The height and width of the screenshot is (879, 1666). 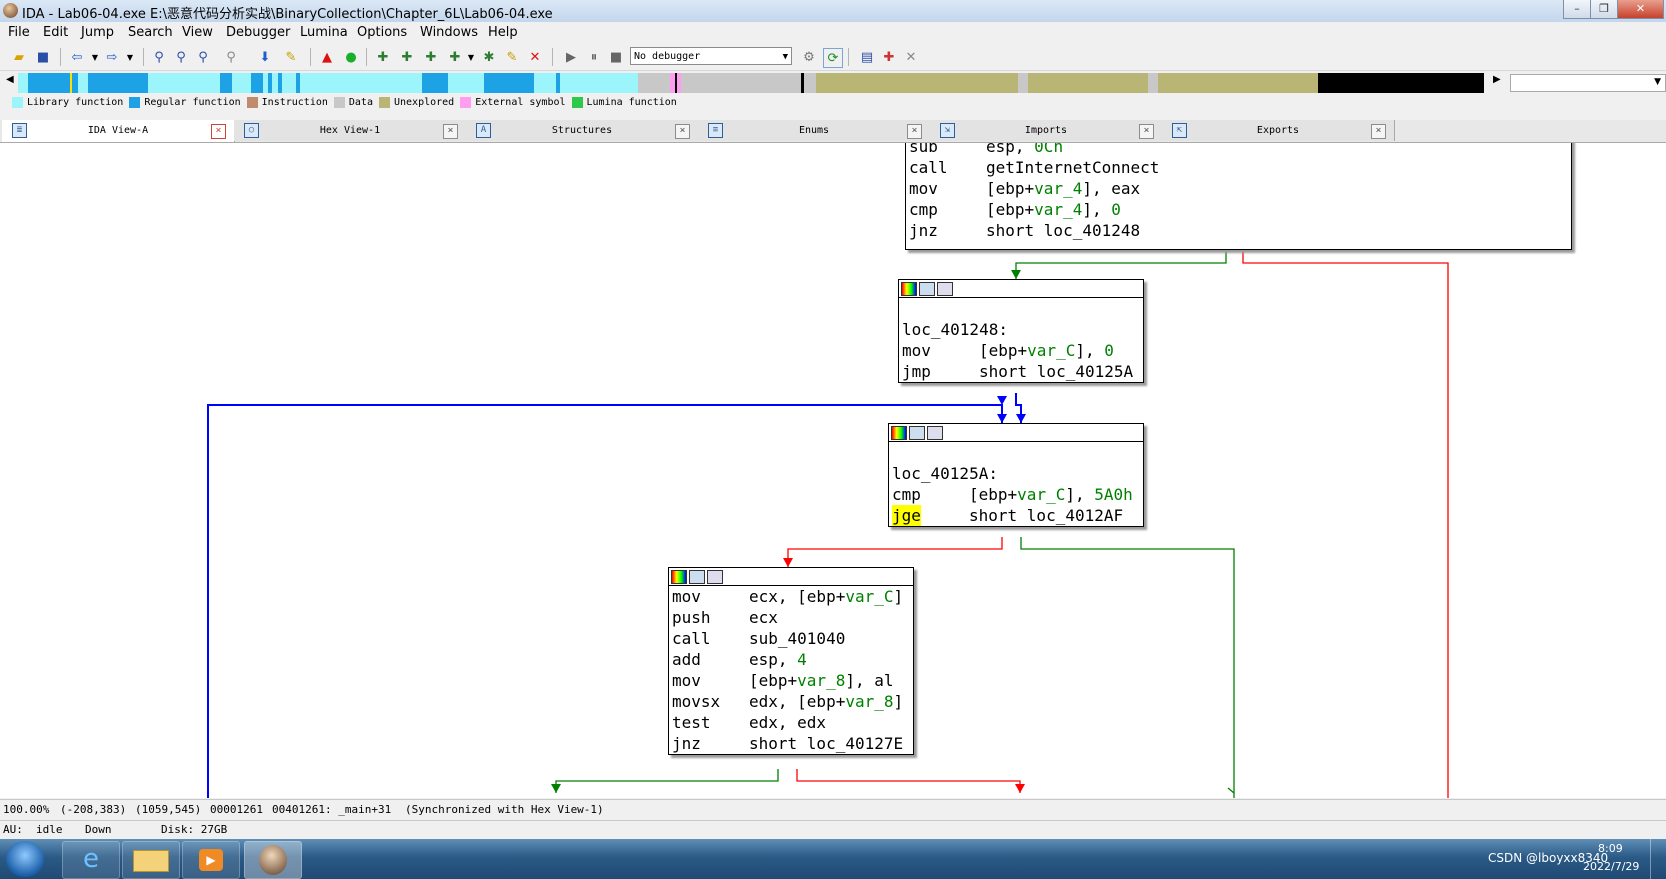 I want to click on asm-line: mov [ebp+var_4], eax, so click(x=1238, y=188).